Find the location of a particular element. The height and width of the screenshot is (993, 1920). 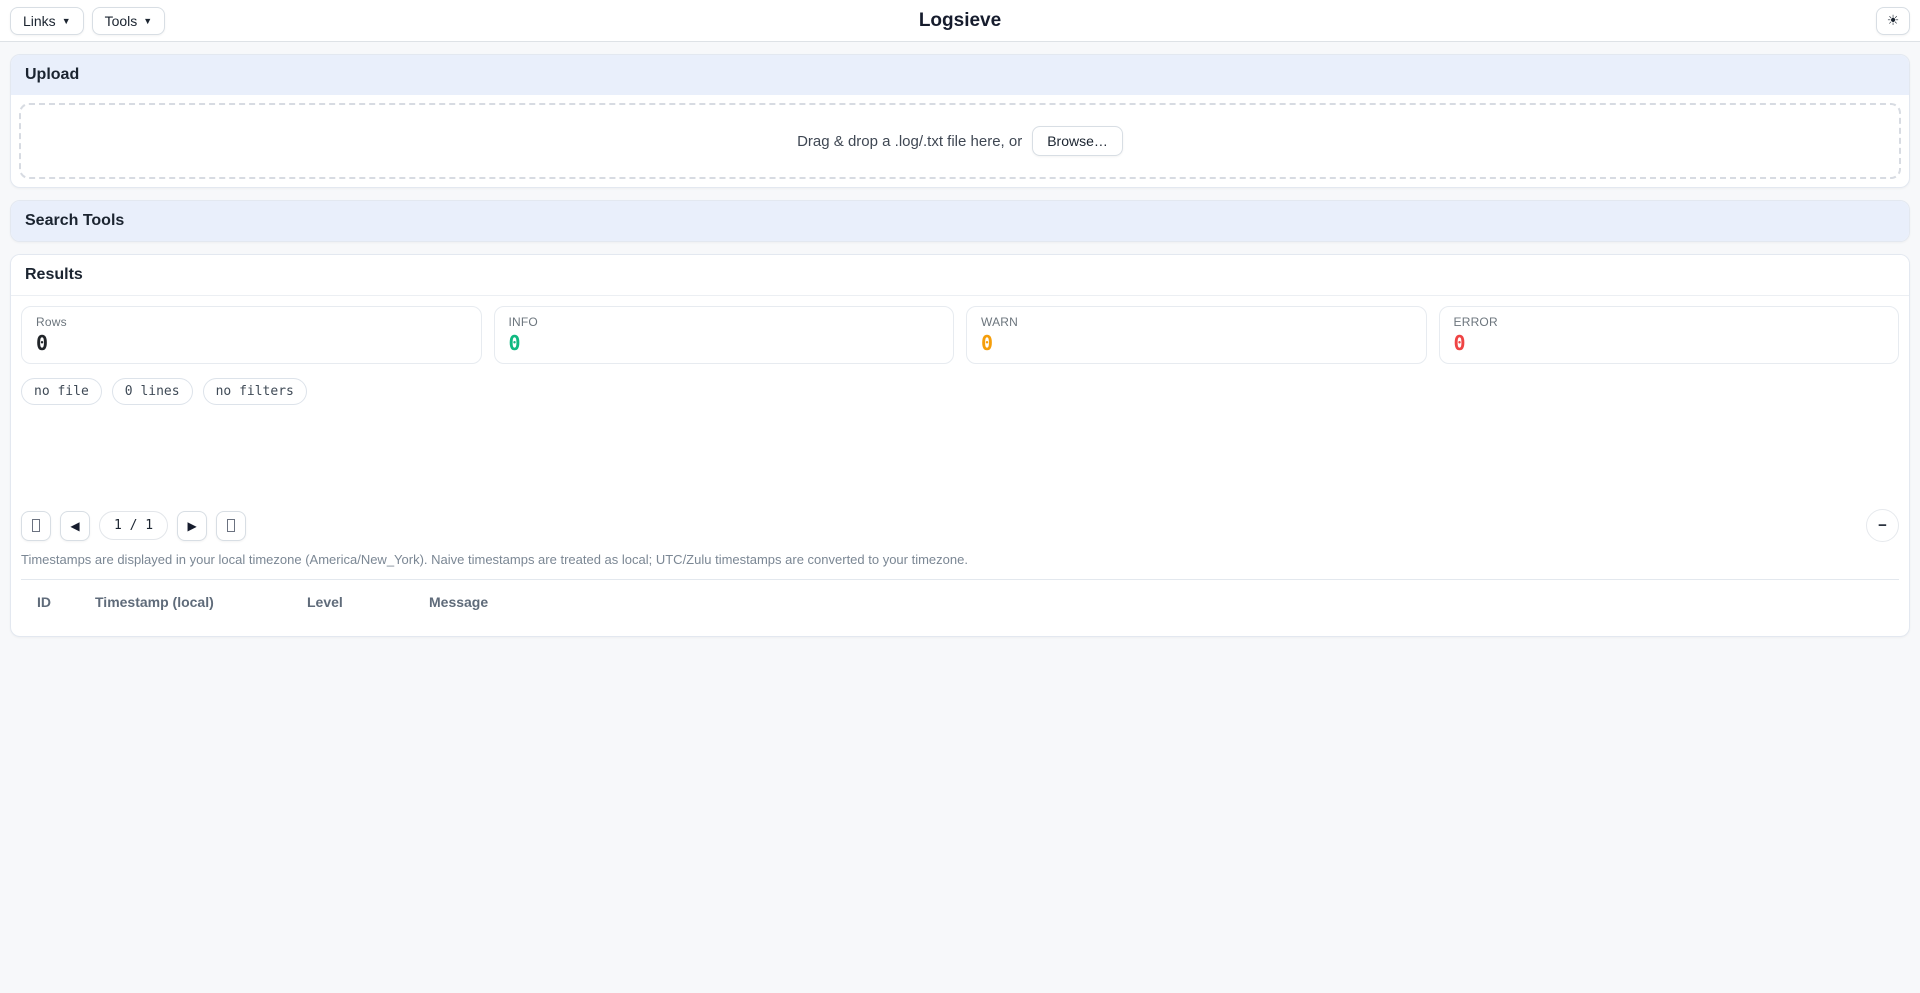

first-page-button is located at coordinates (36, 525).